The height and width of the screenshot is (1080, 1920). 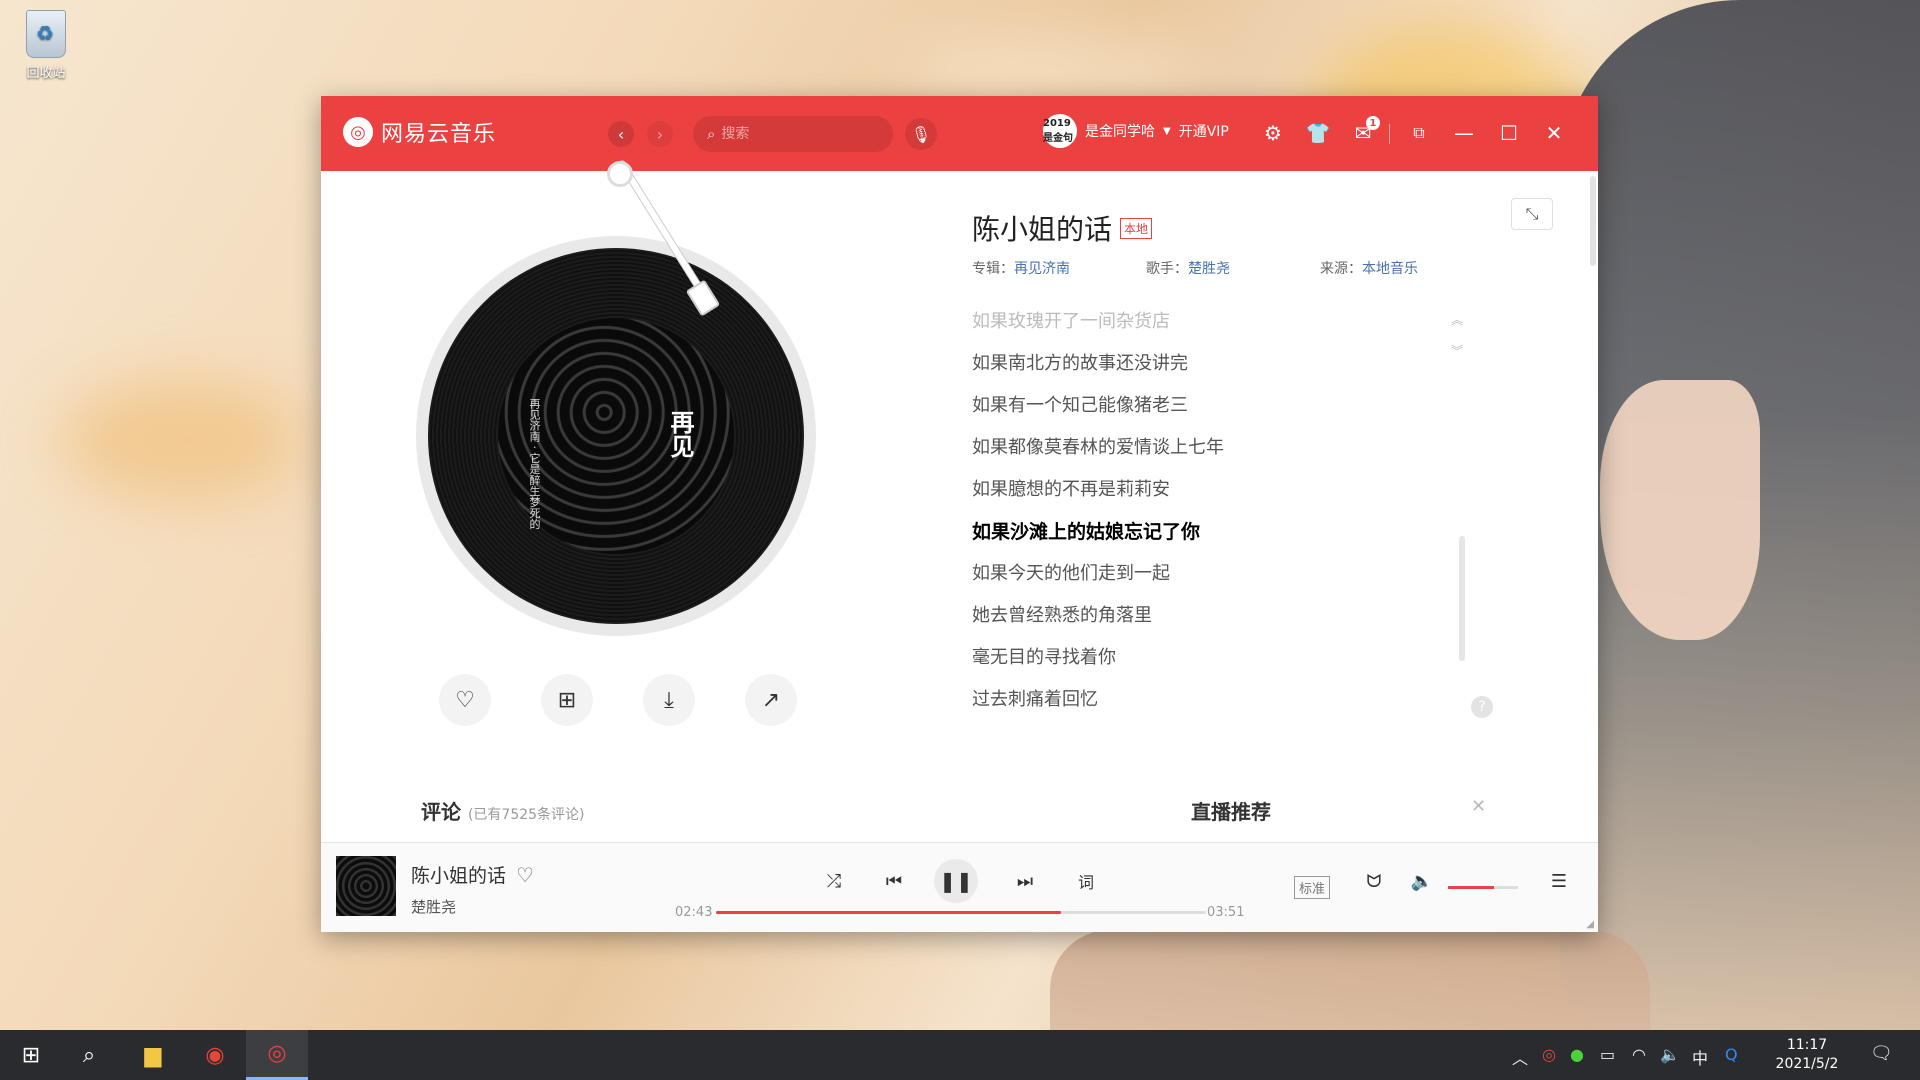 I want to click on scroll-up-icon: ︽, so click(x=1457, y=319).